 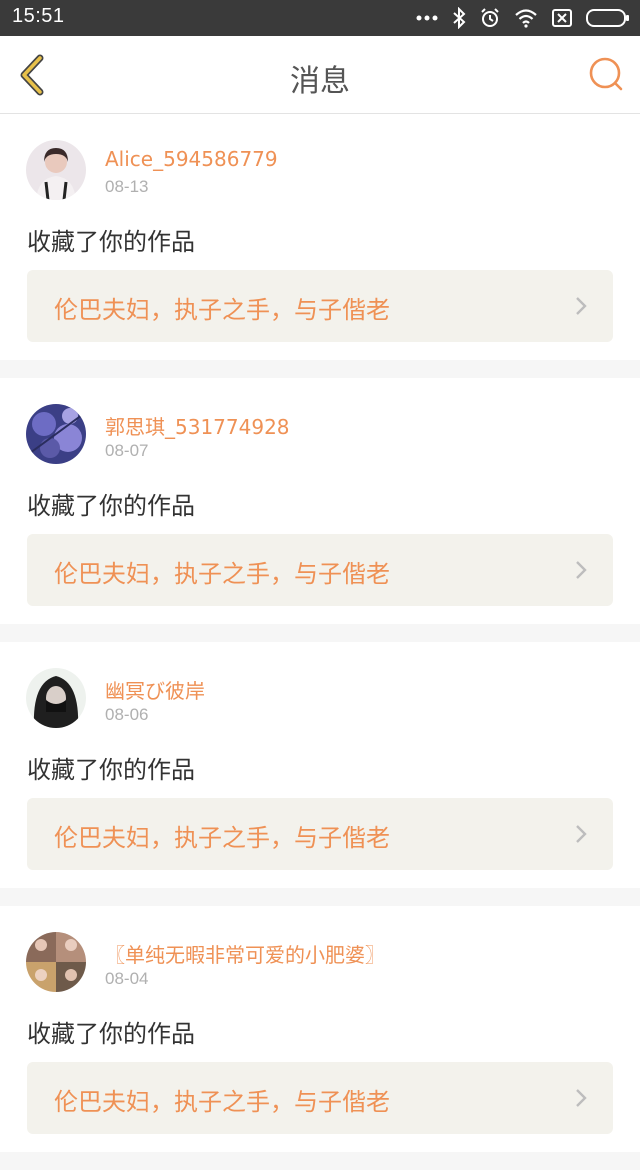 I want to click on username: 幽冥び彼岸, so click(x=155, y=689).